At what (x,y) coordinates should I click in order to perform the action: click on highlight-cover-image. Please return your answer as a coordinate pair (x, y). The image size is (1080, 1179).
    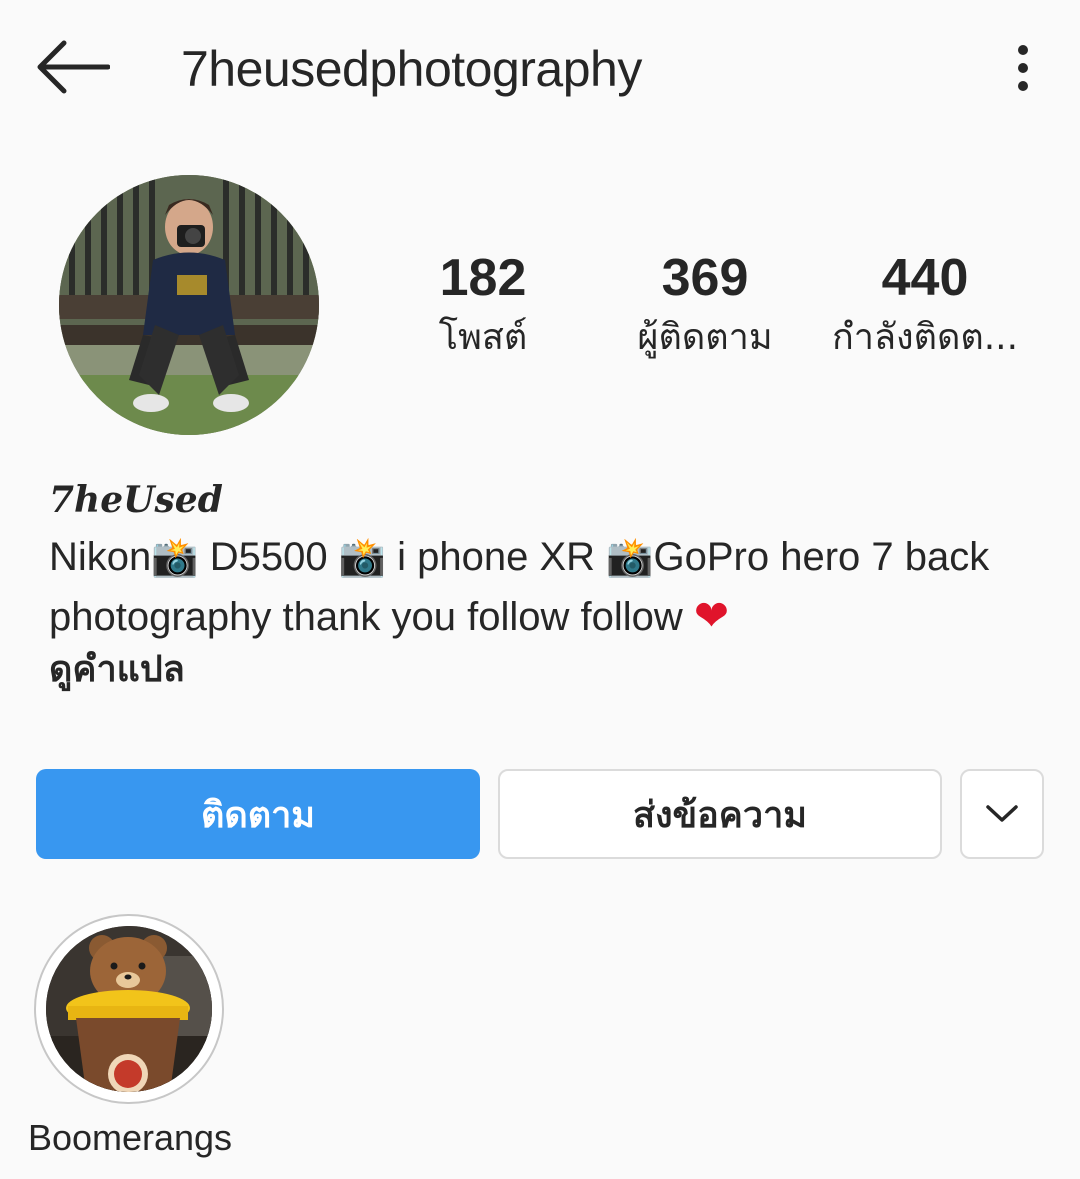
    Looking at the image, I should click on (129, 1009).